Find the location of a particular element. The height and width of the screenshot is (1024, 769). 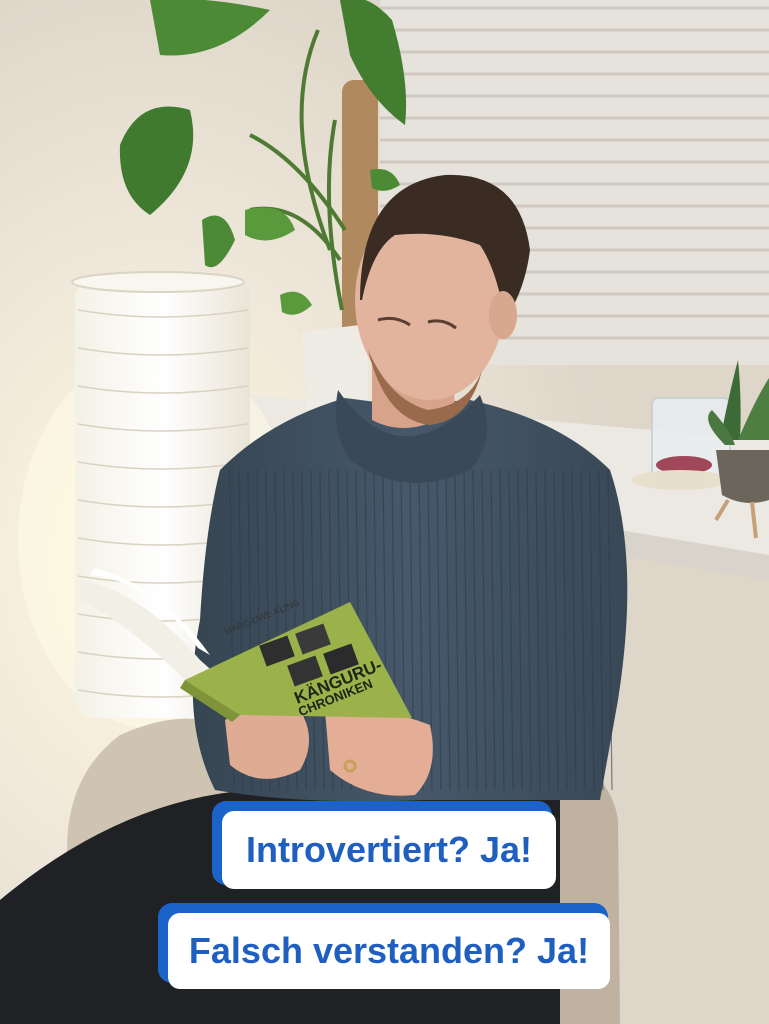

caption-falsch-verstanden: Falsch verstanden? Ja! is located at coordinates (389, 951).